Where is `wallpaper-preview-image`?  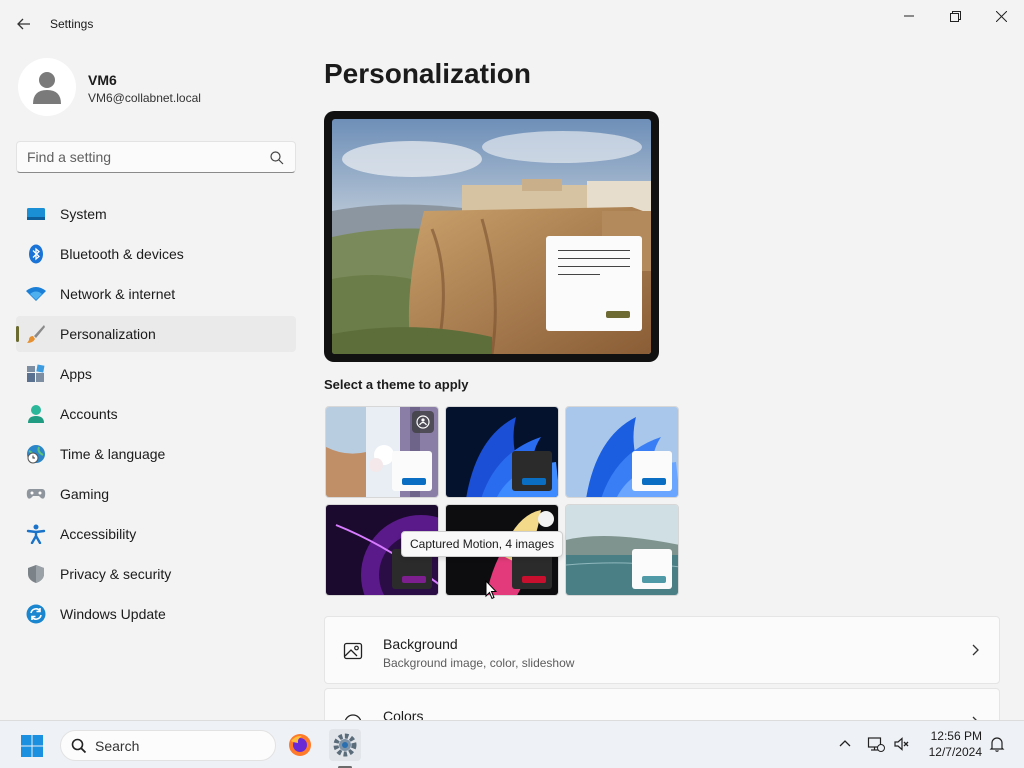 wallpaper-preview-image is located at coordinates (491, 236).